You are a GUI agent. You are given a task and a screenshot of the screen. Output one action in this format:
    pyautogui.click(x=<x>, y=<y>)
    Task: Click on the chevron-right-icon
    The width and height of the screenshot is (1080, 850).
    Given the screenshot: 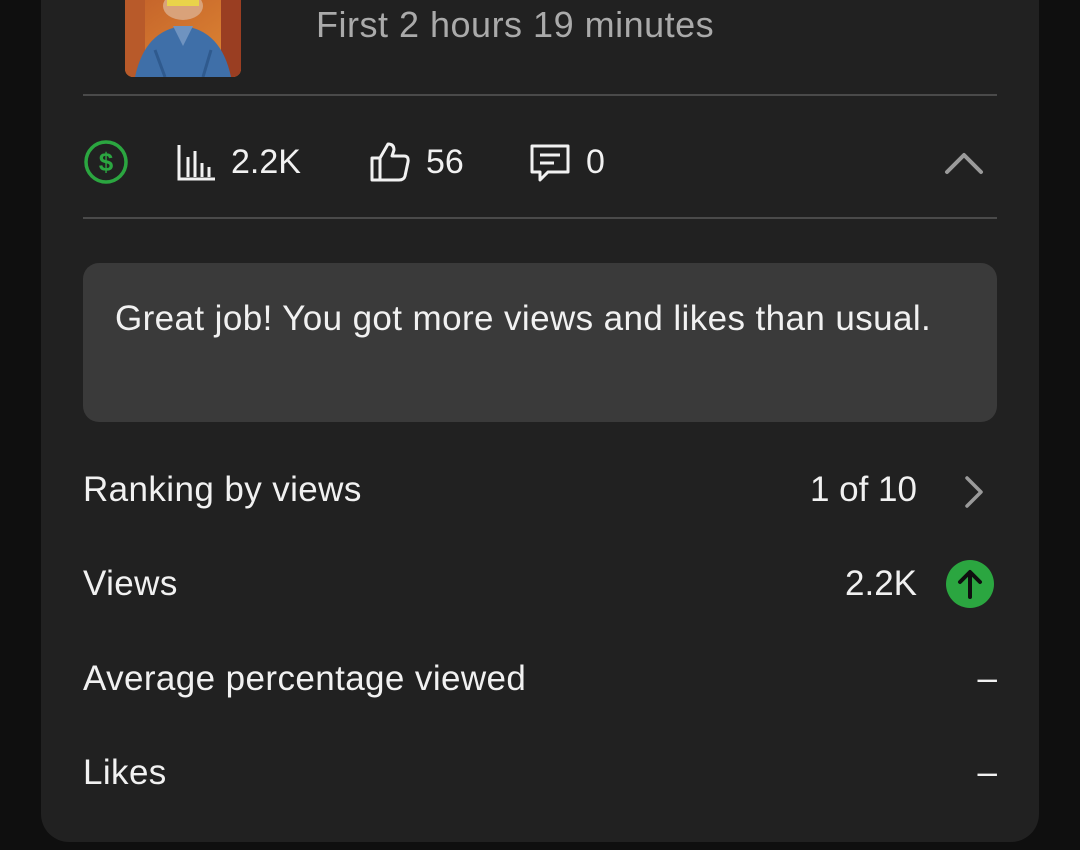 What is the action you would take?
    pyautogui.click(x=974, y=492)
    